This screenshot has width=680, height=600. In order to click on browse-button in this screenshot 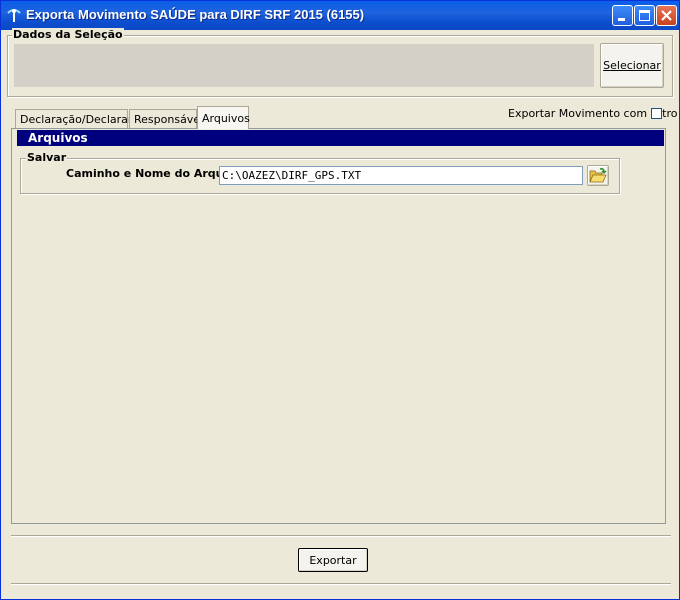, I will do `click(598, 175)`.